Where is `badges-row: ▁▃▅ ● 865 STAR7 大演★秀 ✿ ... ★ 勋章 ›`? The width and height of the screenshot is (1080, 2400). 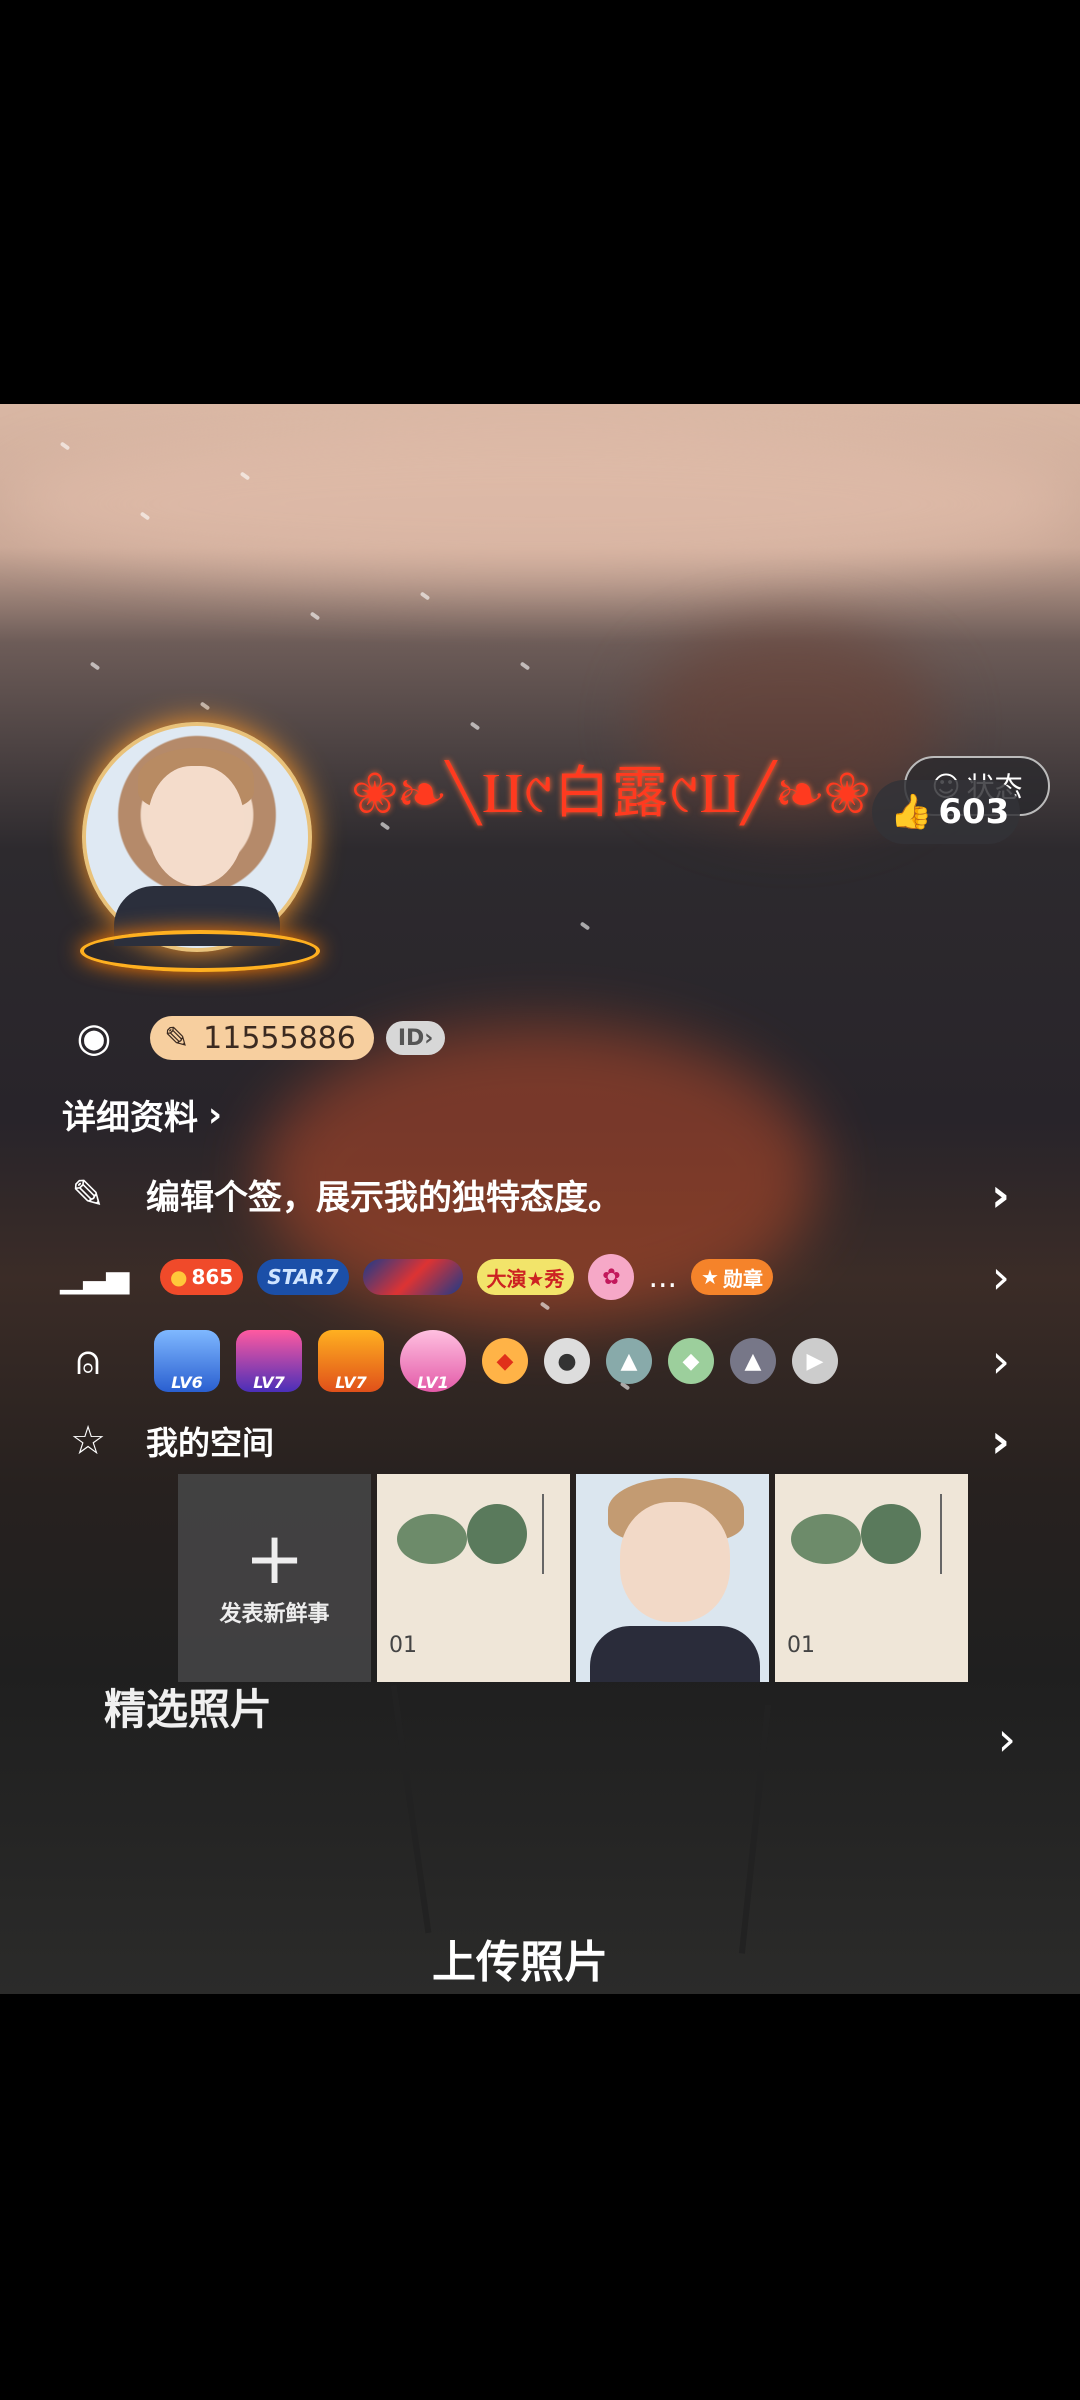 badges-row: ▁▃▅ ● 865 STAR7 大演★秀 ✿ ... ★ 勋章 › is located at coordinates (555, 1277).